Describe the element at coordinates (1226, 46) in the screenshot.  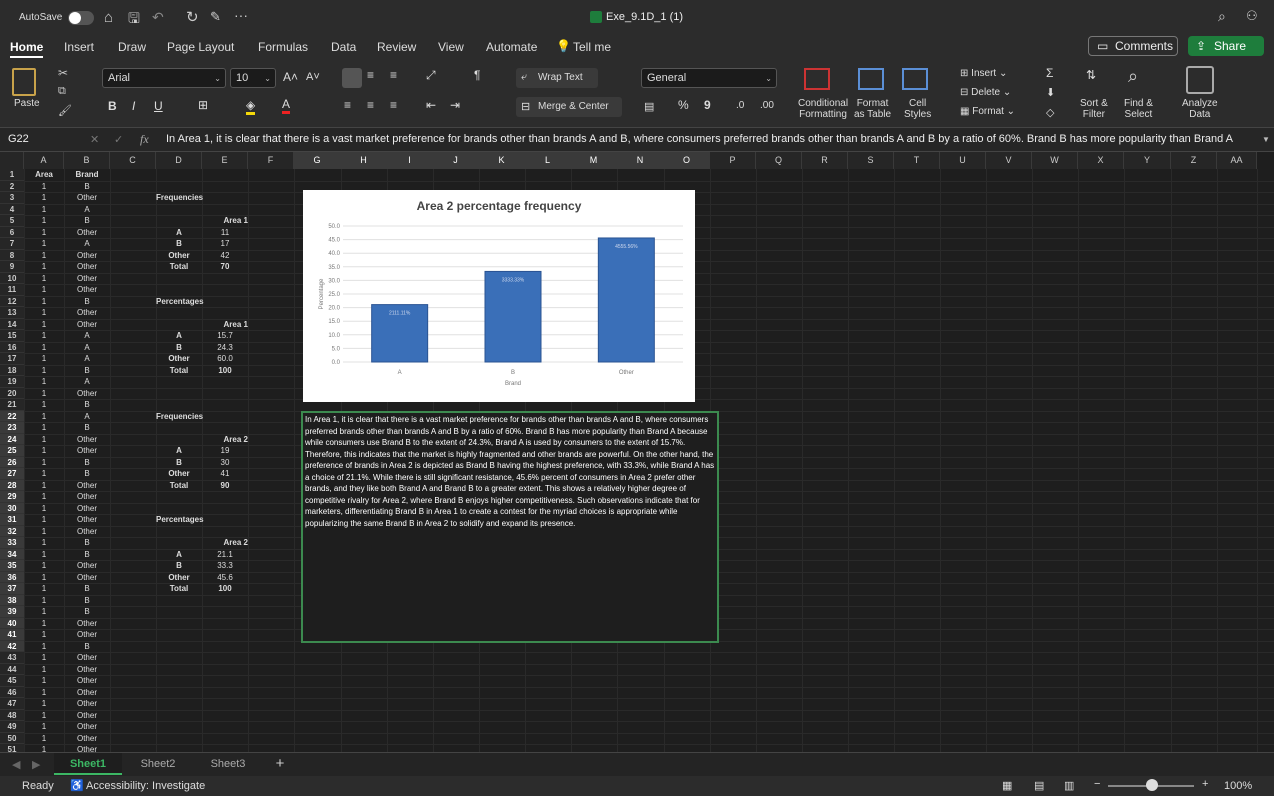
I see `share-button: ⇪ Share` at that location.